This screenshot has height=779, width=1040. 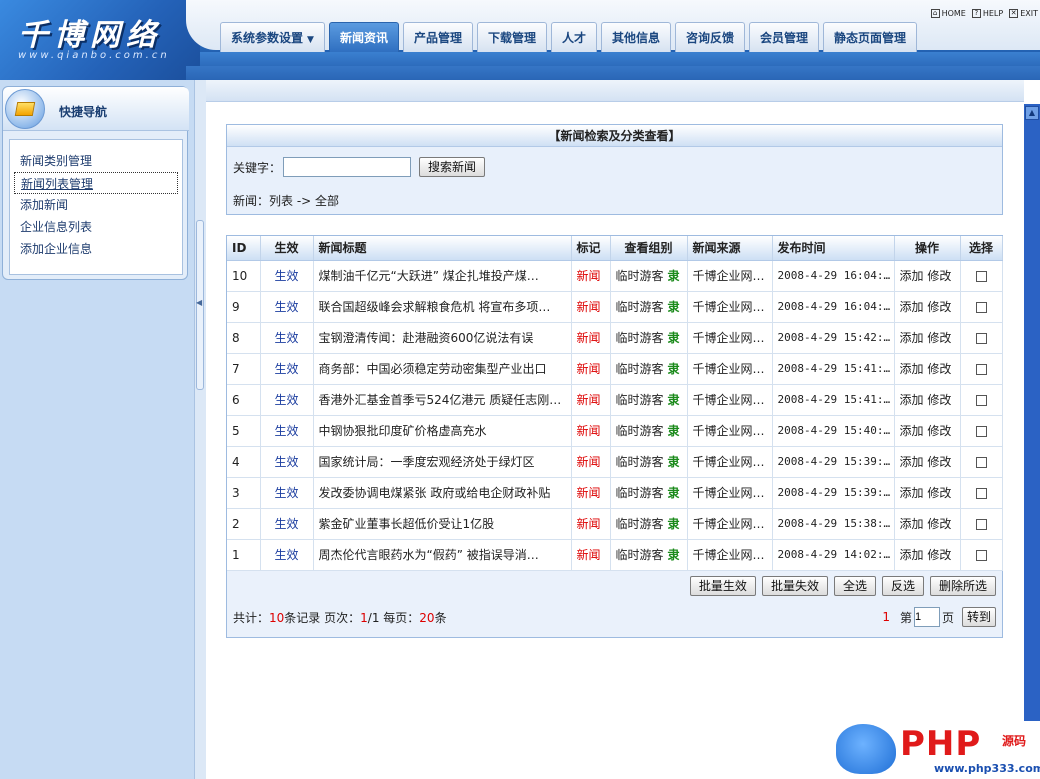 I want to click on row-tag: 新闻, so click(x=591, y=555).